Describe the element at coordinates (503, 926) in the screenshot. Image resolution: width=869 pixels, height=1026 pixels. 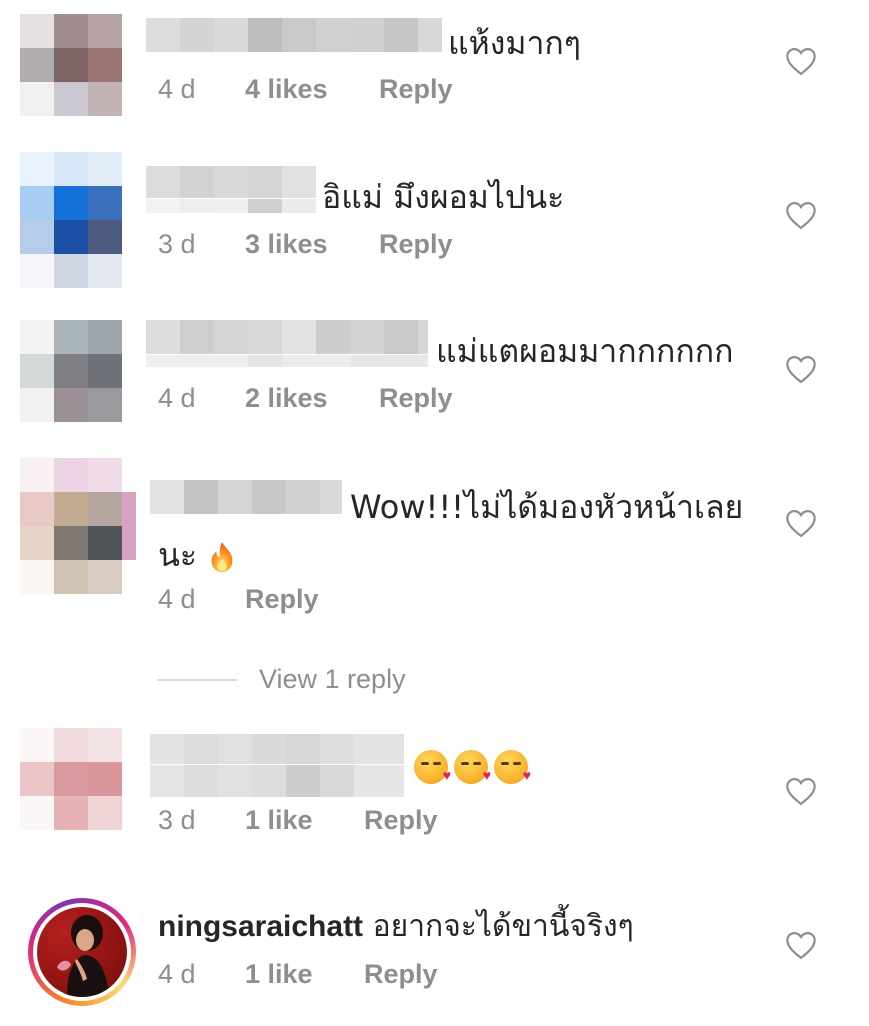
I see `comment-body: อยากจะได้ขานี้จริงๆ` at that location.